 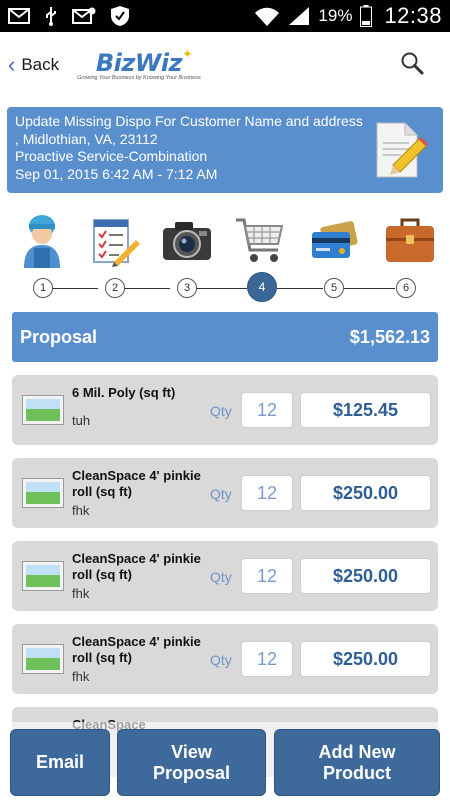 I want to click on camera-icon, so click(x=187, y=240).